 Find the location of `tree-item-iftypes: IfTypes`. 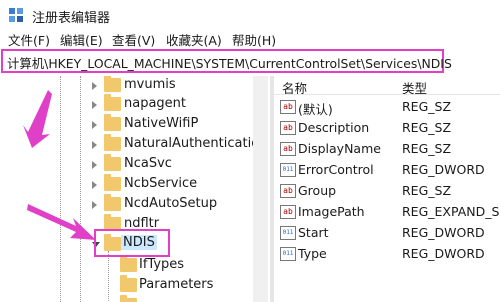

tree-item-iftypes: IfTypes is located at coordinates (182, 265).